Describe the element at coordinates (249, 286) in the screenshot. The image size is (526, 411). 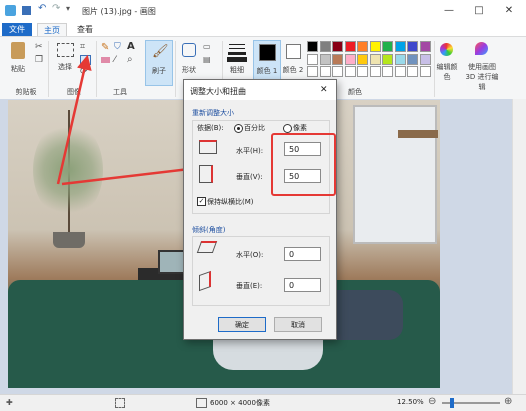
I see `skew-vertical-label: 垂直(E):` at that location.